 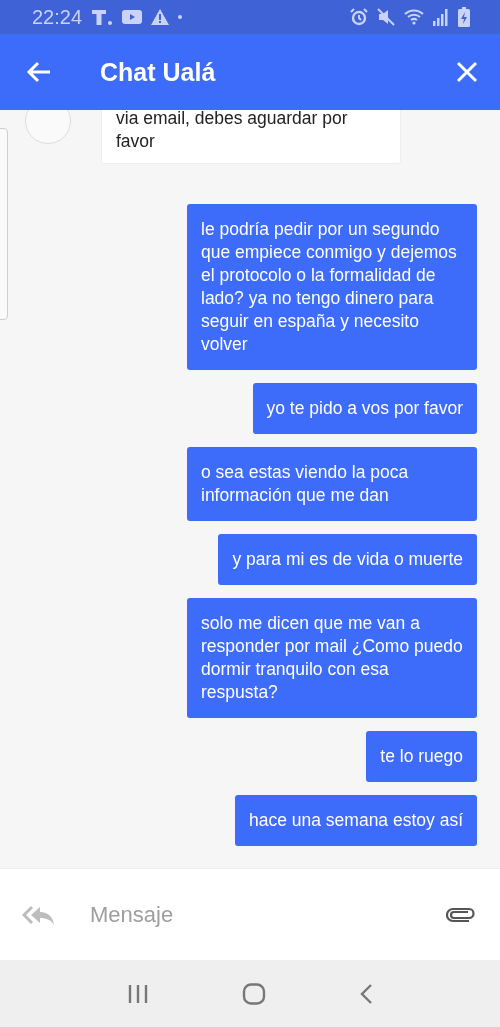 What do you see at coordinates (39, 72) in the screenshot?
I see `back-arrow-icon` at bounding box center [39, 72].